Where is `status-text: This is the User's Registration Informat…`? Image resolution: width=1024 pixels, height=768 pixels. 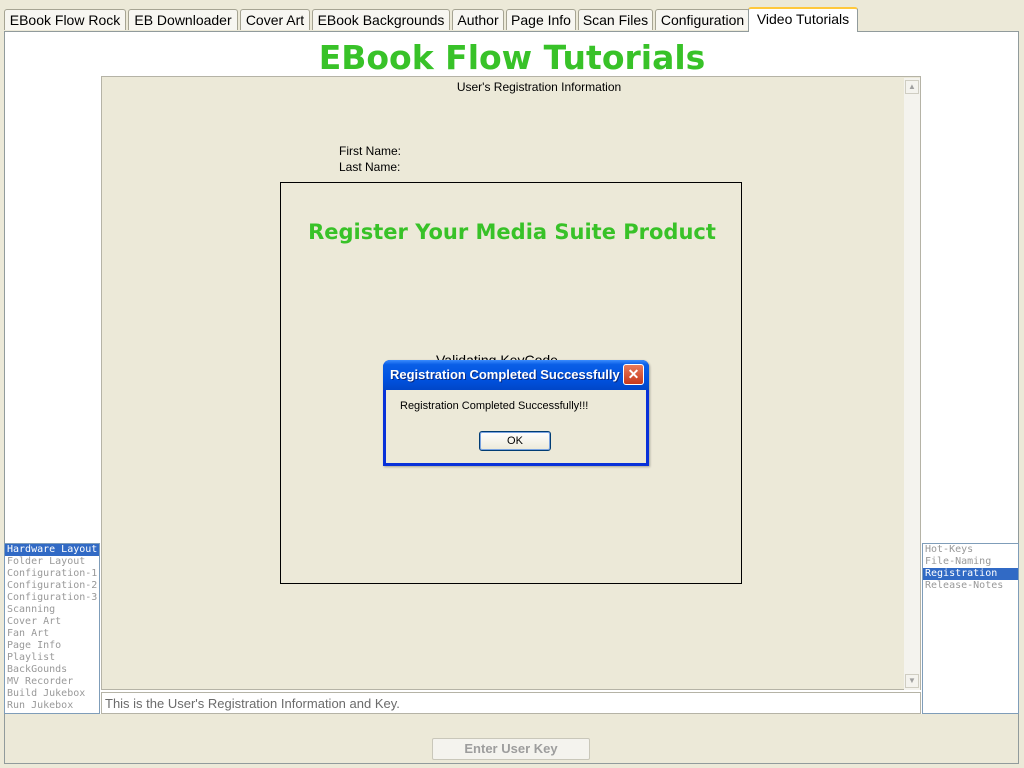 status-text: This is the User's Registration Informat… is located at coordinates (252, 703).